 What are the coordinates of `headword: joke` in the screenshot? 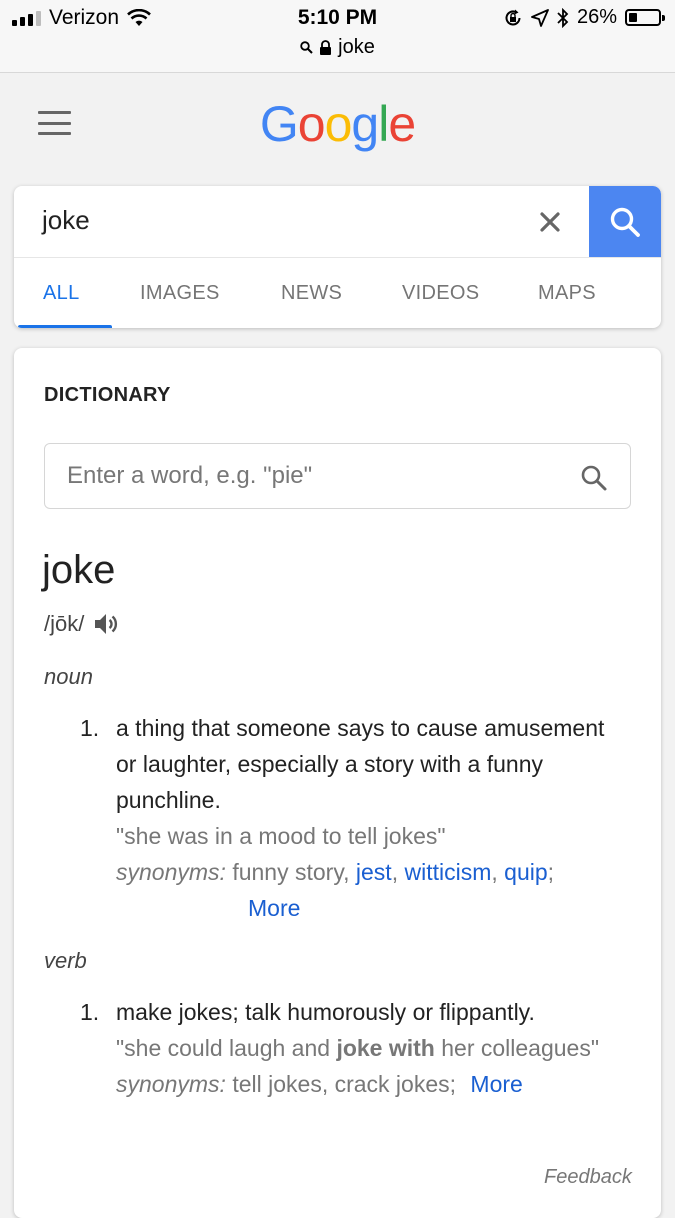 It's located at (79, 570).